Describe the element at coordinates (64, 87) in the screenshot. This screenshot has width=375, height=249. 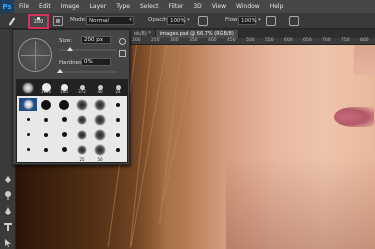
I see `brush-preset: 100` at that location.